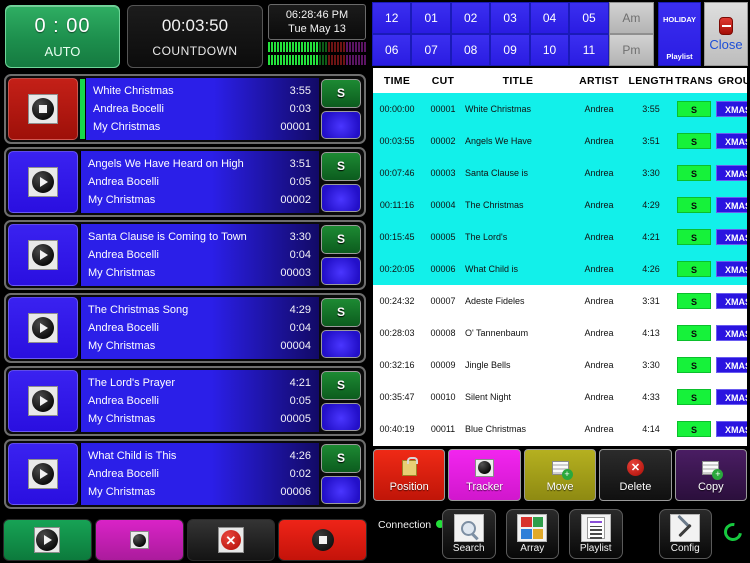 The width and height of the screenshot is (750, 563). What do you see at coordinates (631, 50) in the screenshot?
I see `pm-button: Pm` at bounding box center [631, 50].